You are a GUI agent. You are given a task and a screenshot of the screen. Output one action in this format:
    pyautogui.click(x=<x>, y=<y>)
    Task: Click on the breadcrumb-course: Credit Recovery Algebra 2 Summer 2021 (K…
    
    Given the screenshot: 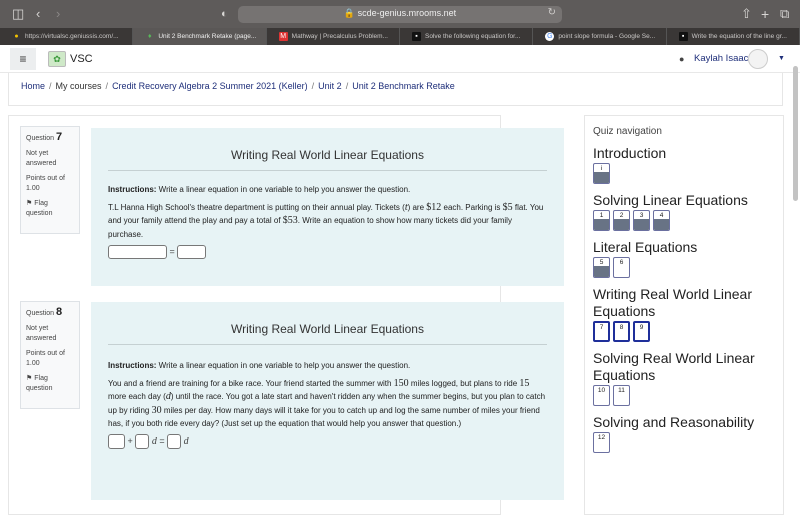 What is the action you would take?
    pyautogui.click(x=210, y=86)
    